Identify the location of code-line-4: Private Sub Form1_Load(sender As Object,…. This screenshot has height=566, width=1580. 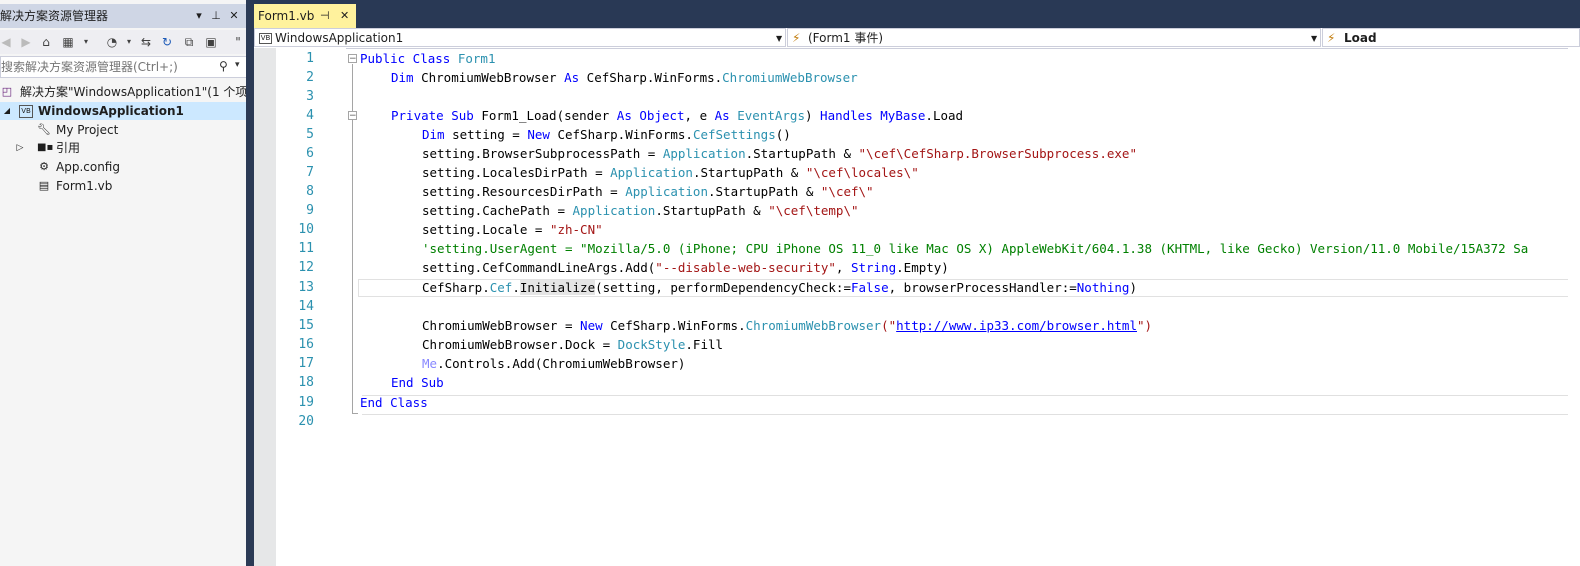
(677, 115).